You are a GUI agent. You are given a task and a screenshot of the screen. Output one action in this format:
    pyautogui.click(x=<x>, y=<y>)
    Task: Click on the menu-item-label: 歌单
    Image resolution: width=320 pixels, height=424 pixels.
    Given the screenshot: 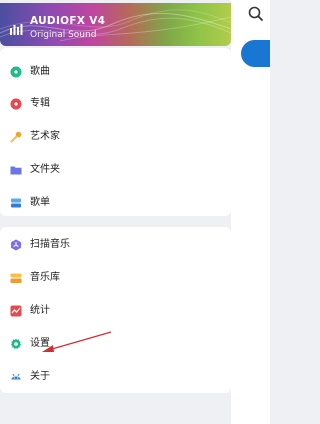 What is the action you would take?
    pyautogui.click(x=40, y=202)
    